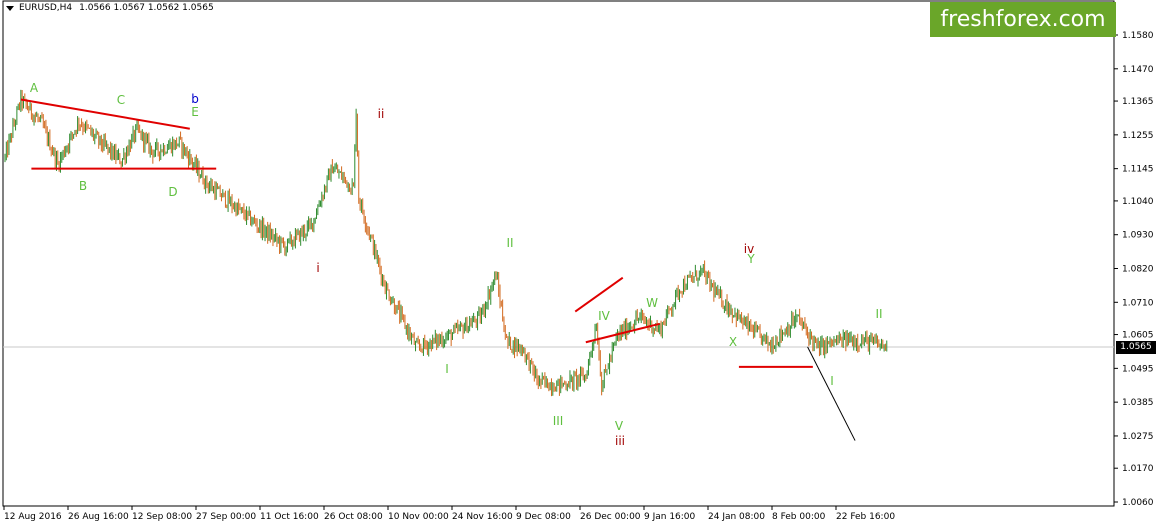 This screenshot has height=527, width=1157. What do you see at coordinates (46, 8) in the screenshot?
I see `symbol-label: EURUSD,H4` at bounding box center [46, 8].